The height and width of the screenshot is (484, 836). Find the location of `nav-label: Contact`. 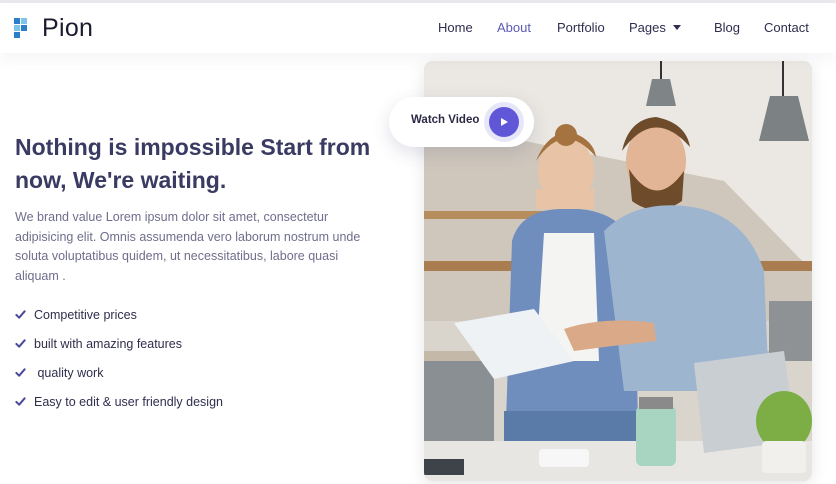

nav-label: Contact is located at coordinates (786, 27).